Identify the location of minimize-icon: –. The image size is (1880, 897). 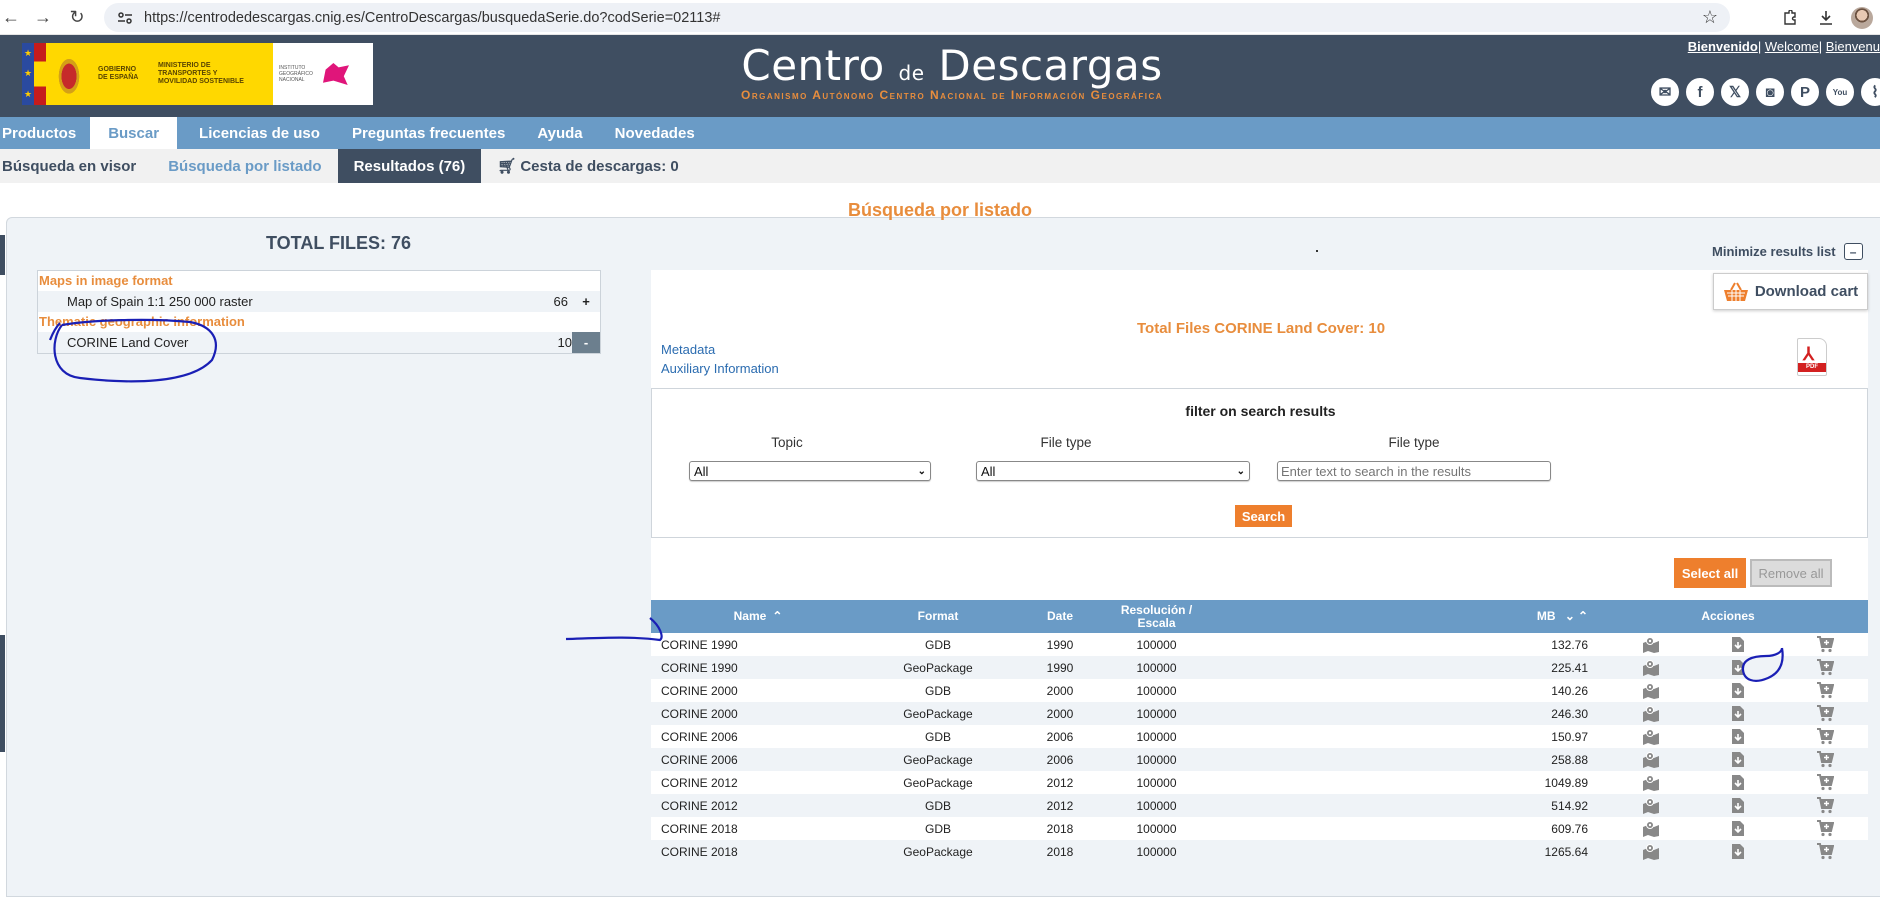
(1853, 251).